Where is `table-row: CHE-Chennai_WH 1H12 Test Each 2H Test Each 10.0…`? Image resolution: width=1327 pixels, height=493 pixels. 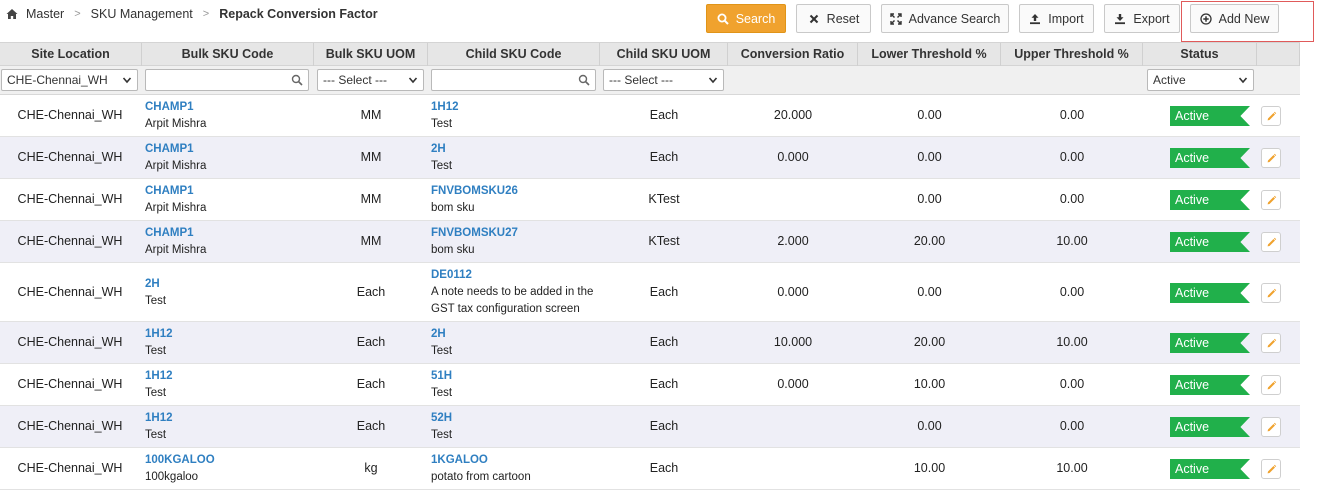 table-row: CHE-Chennai_WH 1H12 Test Each 2H Test Each 10.0… is located at coordinates (650, 343).